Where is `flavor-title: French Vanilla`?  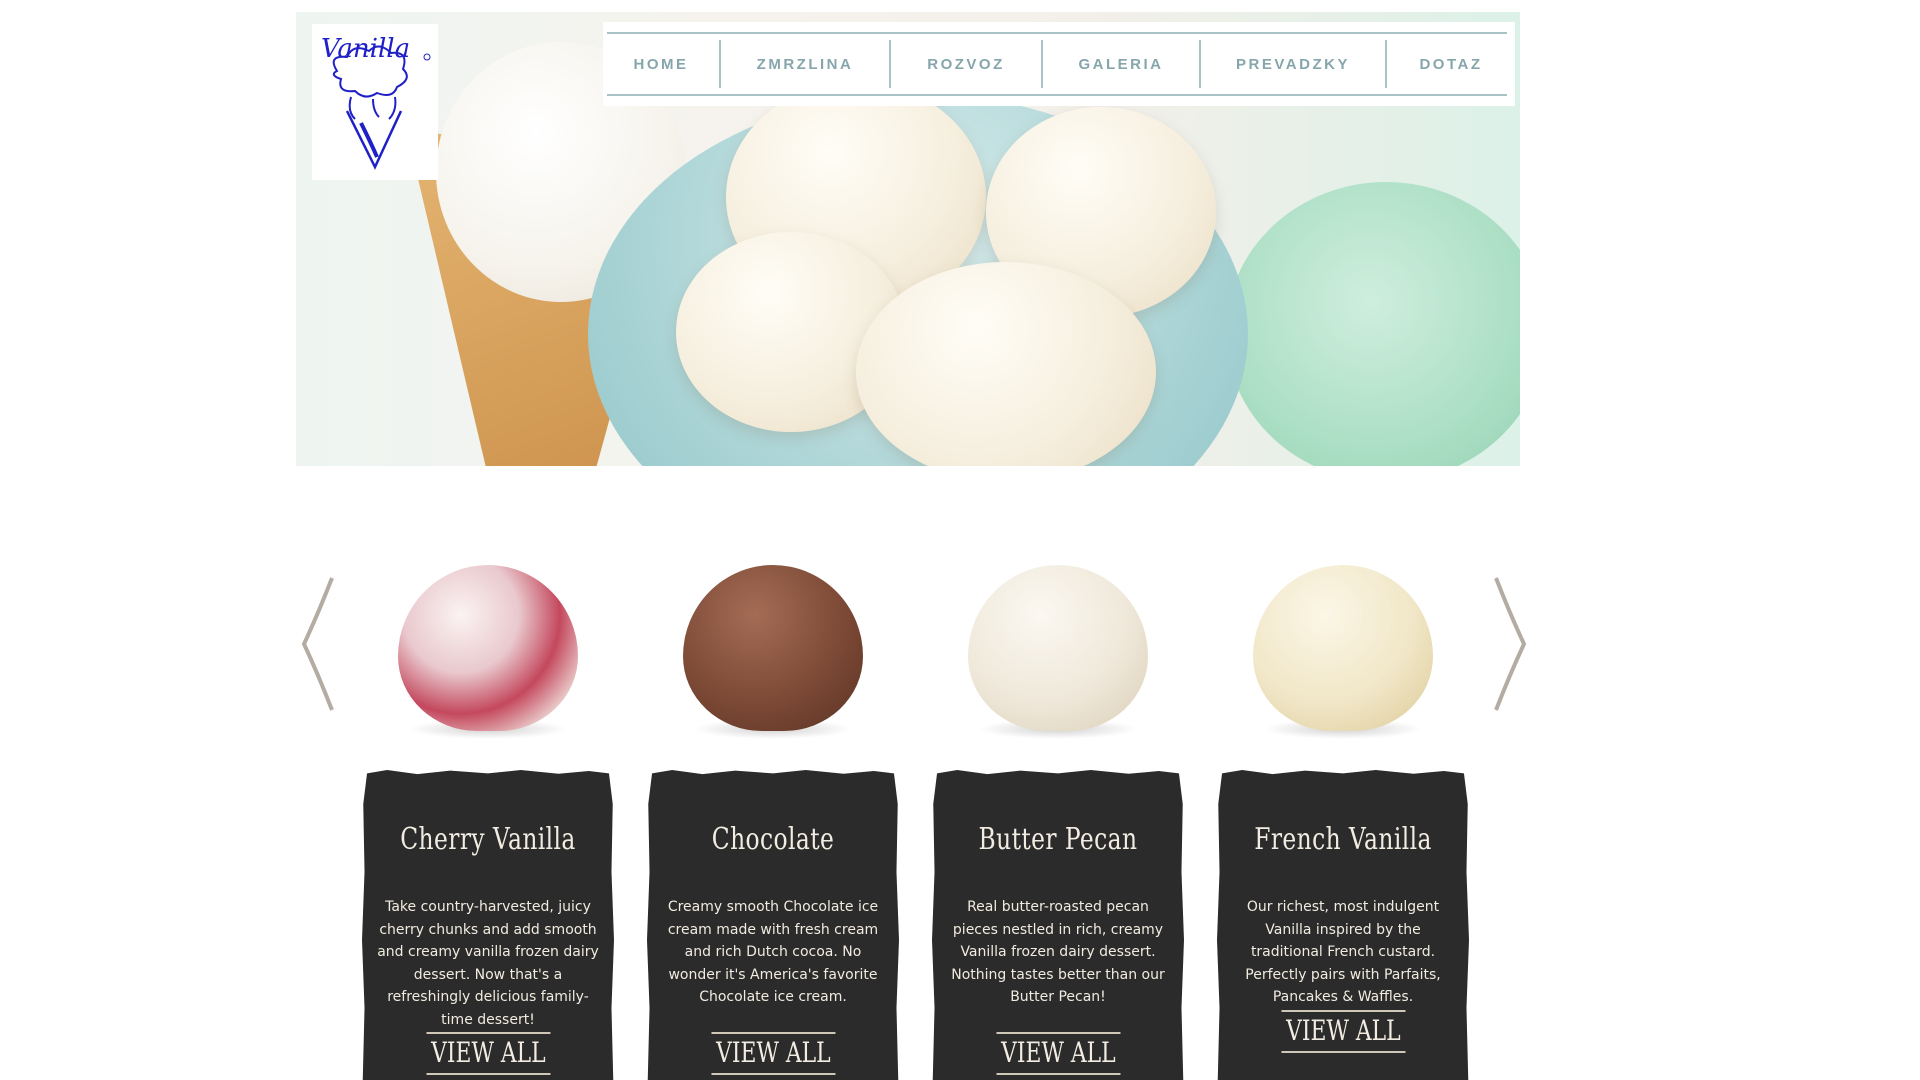 flavor-title: French Vanilla is located at coordinates (1343, 839).